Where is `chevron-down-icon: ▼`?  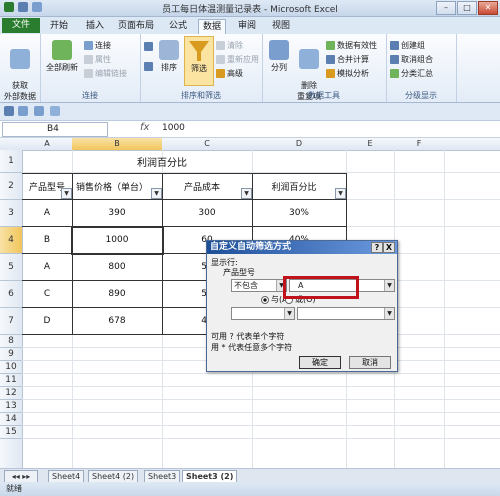
chevron-down-icon: ▼ is located at coordinates (389, 285).